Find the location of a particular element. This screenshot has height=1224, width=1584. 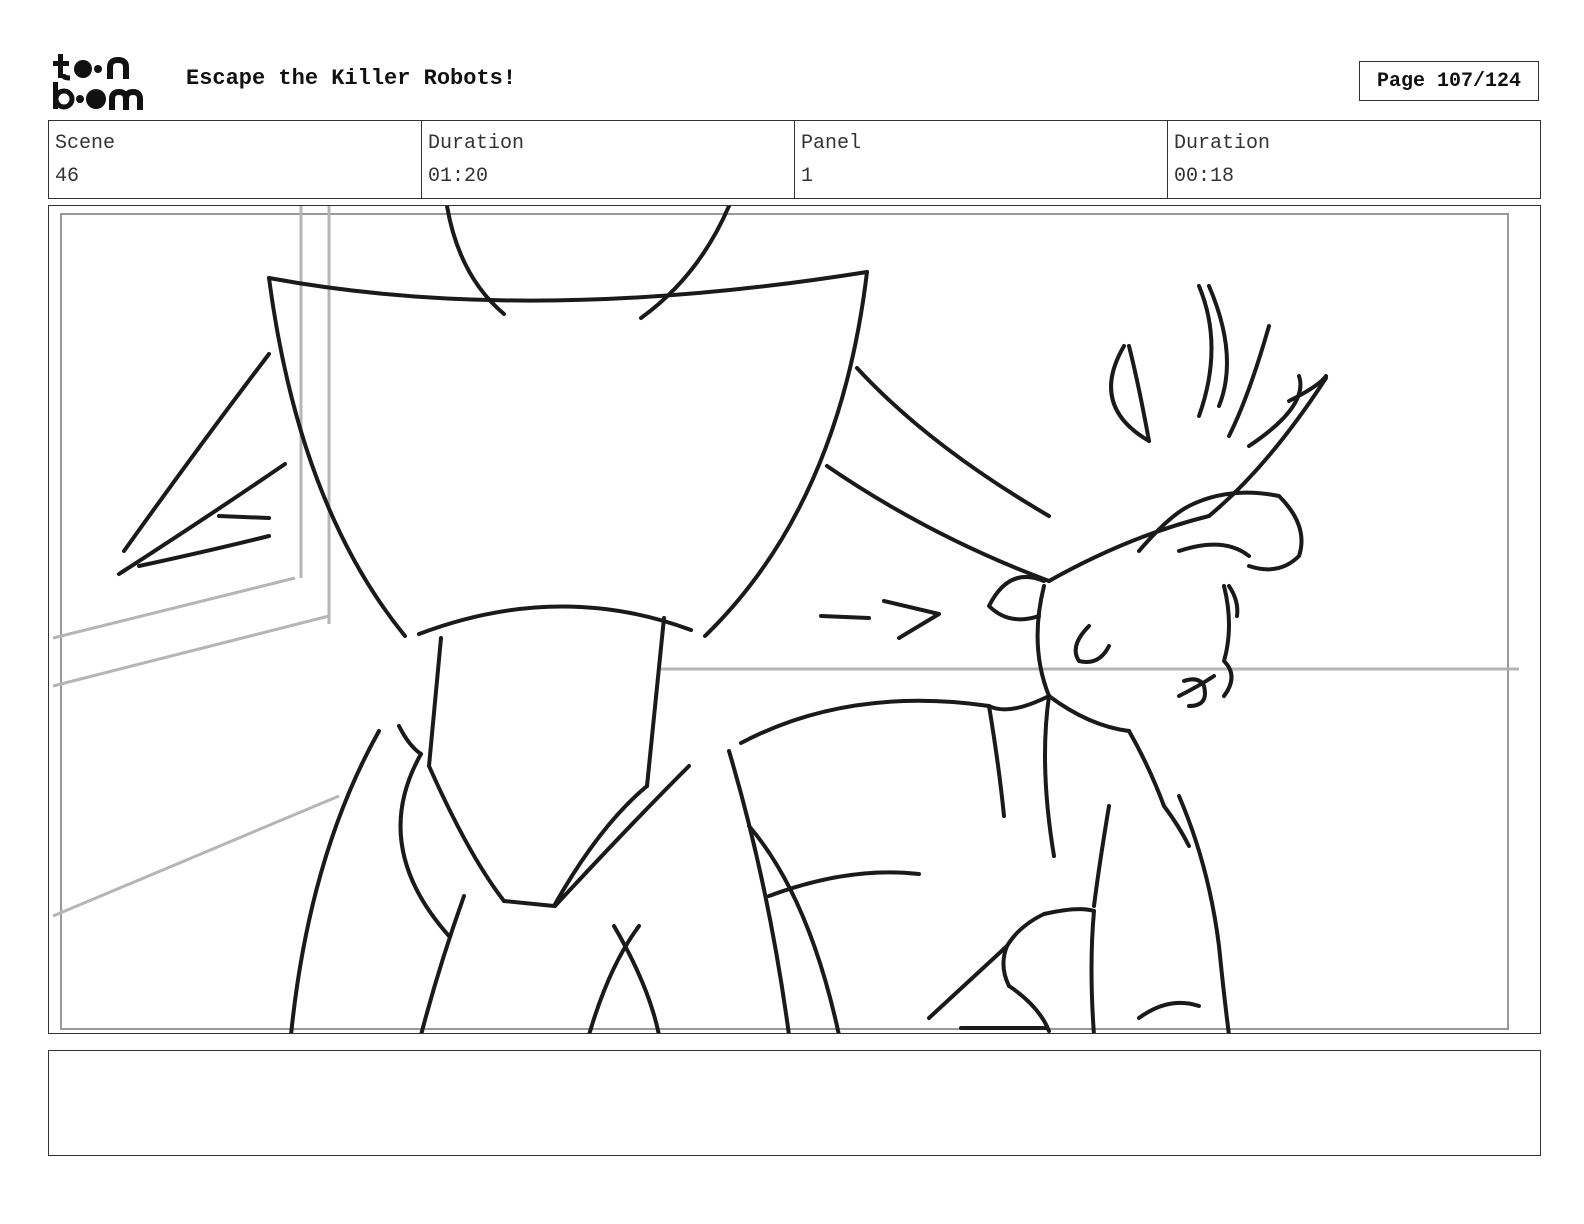

scene-value: 46 is located at coordinates (67, 176).